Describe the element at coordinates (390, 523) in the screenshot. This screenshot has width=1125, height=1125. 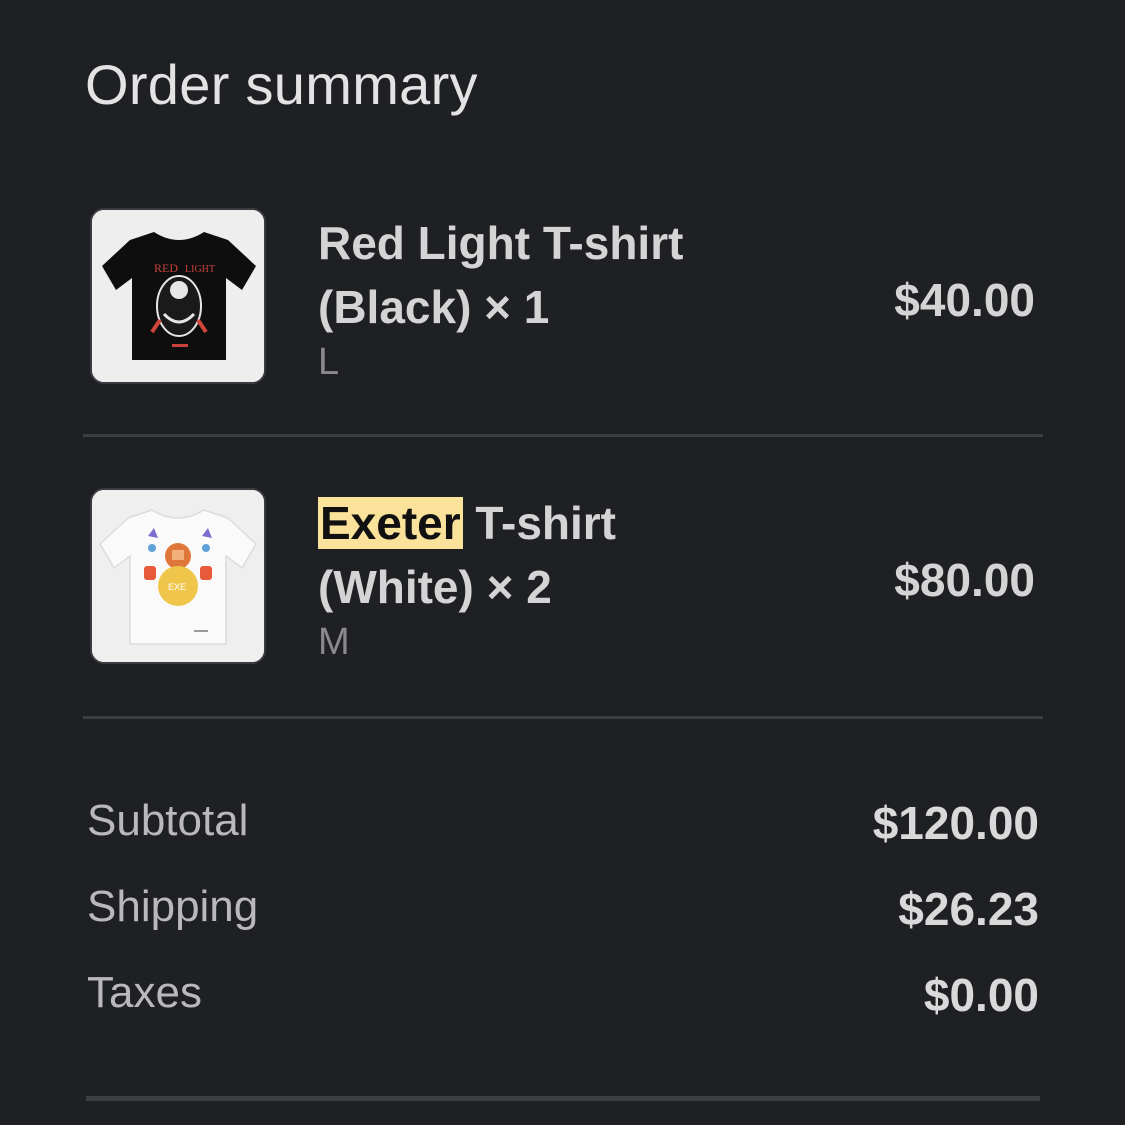
I see `search-highlight: Exeter` at that location.